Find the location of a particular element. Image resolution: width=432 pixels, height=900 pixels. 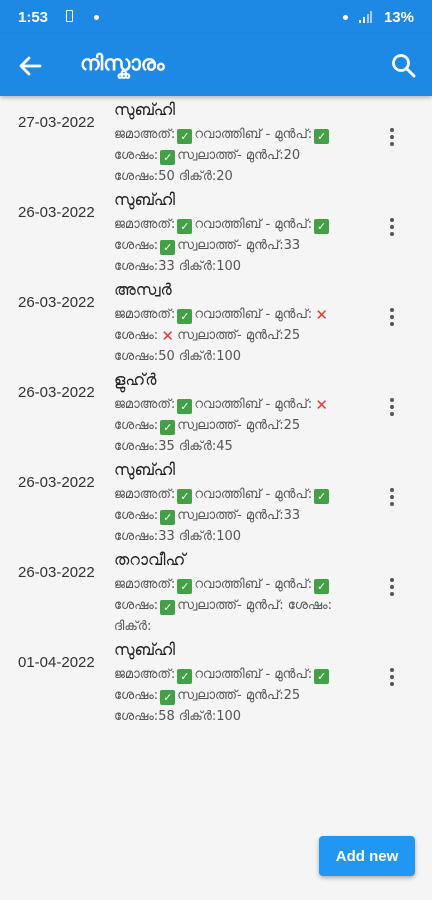

battery-percent: 13% is located at coordinates (398, 17).